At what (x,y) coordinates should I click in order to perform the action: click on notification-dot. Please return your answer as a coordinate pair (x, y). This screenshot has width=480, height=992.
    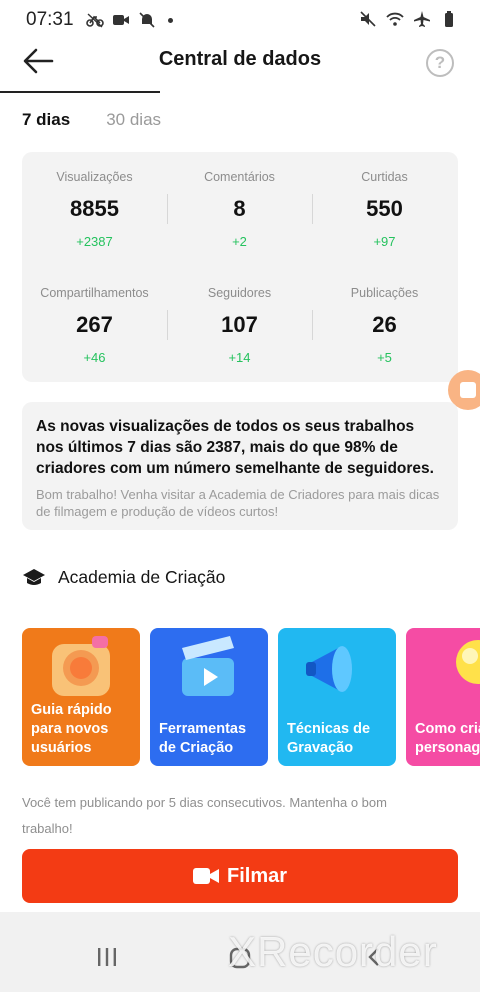
    Looking at the image, I should click on (170, 20).